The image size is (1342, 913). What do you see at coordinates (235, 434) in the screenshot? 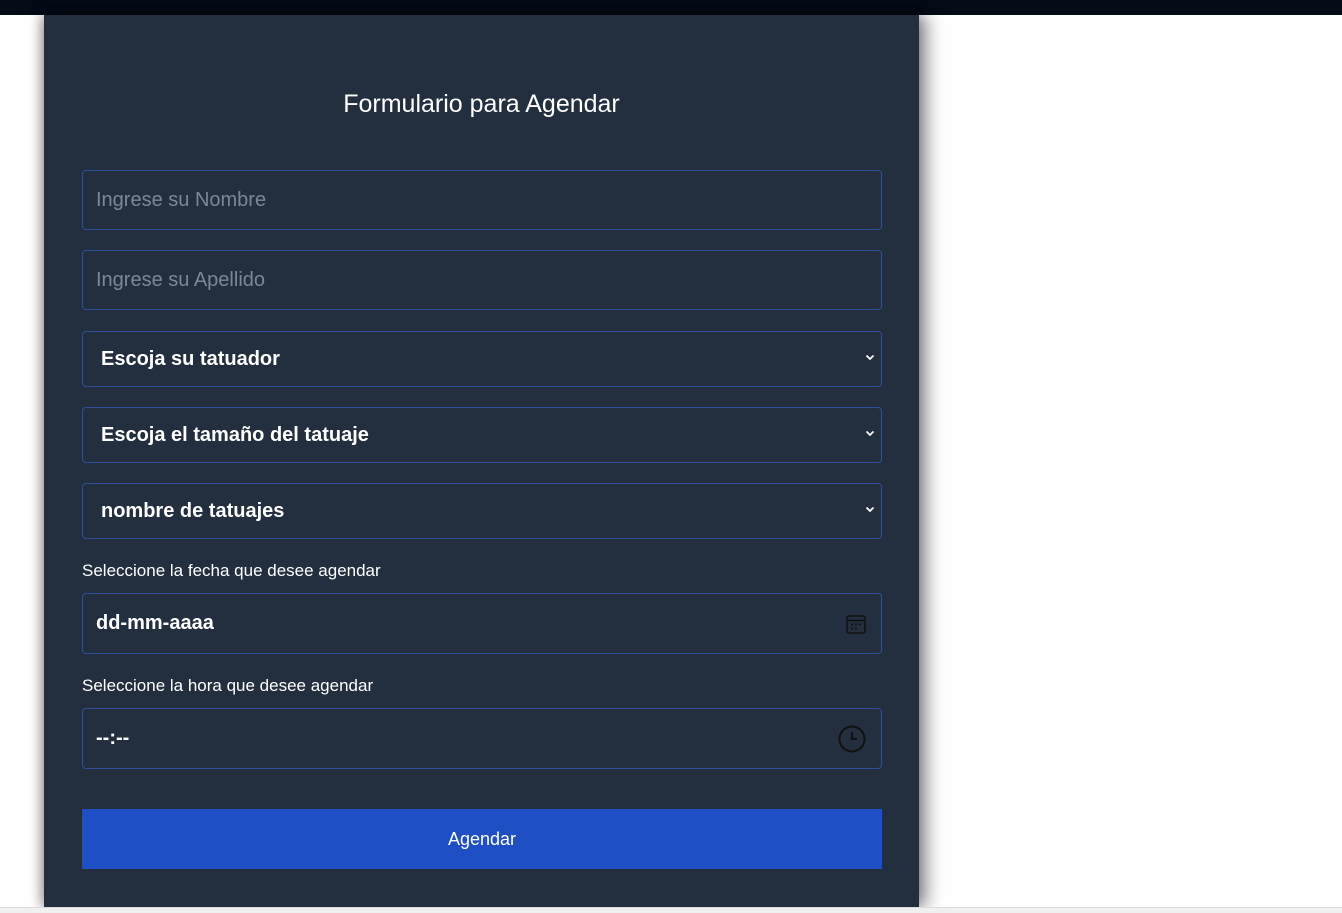
I see `tamano-select-value: Escoja el tamaño del tatuaje` at bounding box center [235, 434].